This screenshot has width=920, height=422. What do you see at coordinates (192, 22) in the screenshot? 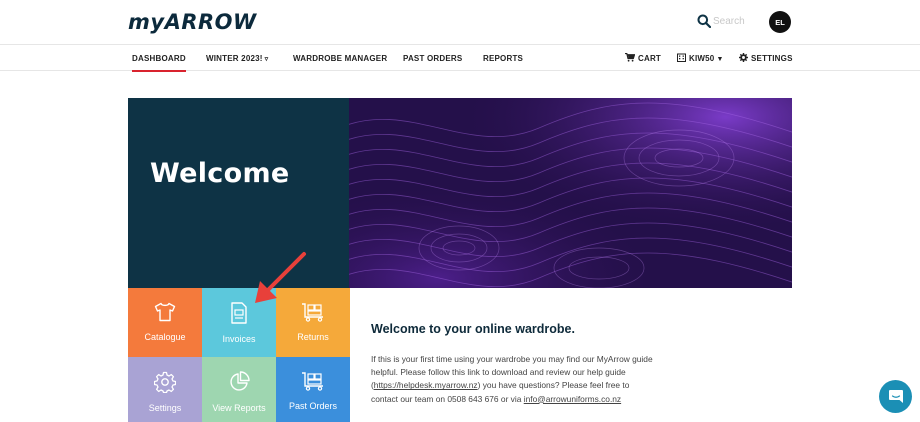
I see `myarrow-logo: myARROW` at bounding box center [192, 22].